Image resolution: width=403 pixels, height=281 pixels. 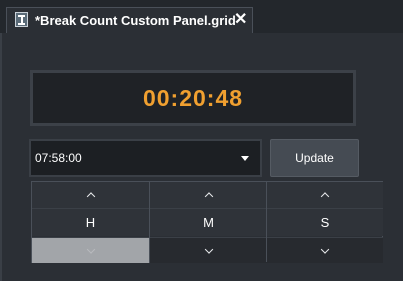 I want to click on seconds-label: S, so click(x=325, y=222).